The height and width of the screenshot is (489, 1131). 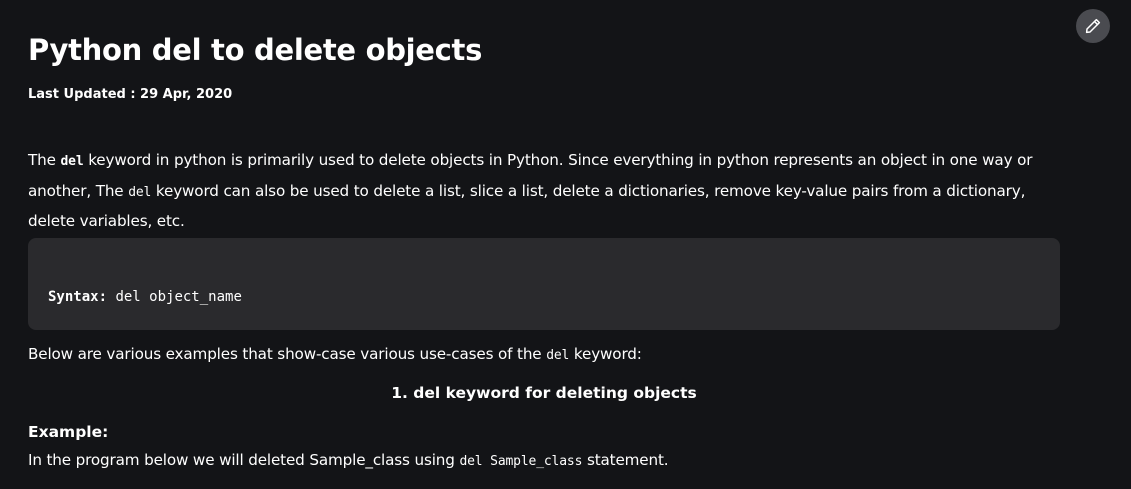 I want to click on last-updated: Last Updated : 29 Apr, 2020, so click(x=130, y=94).